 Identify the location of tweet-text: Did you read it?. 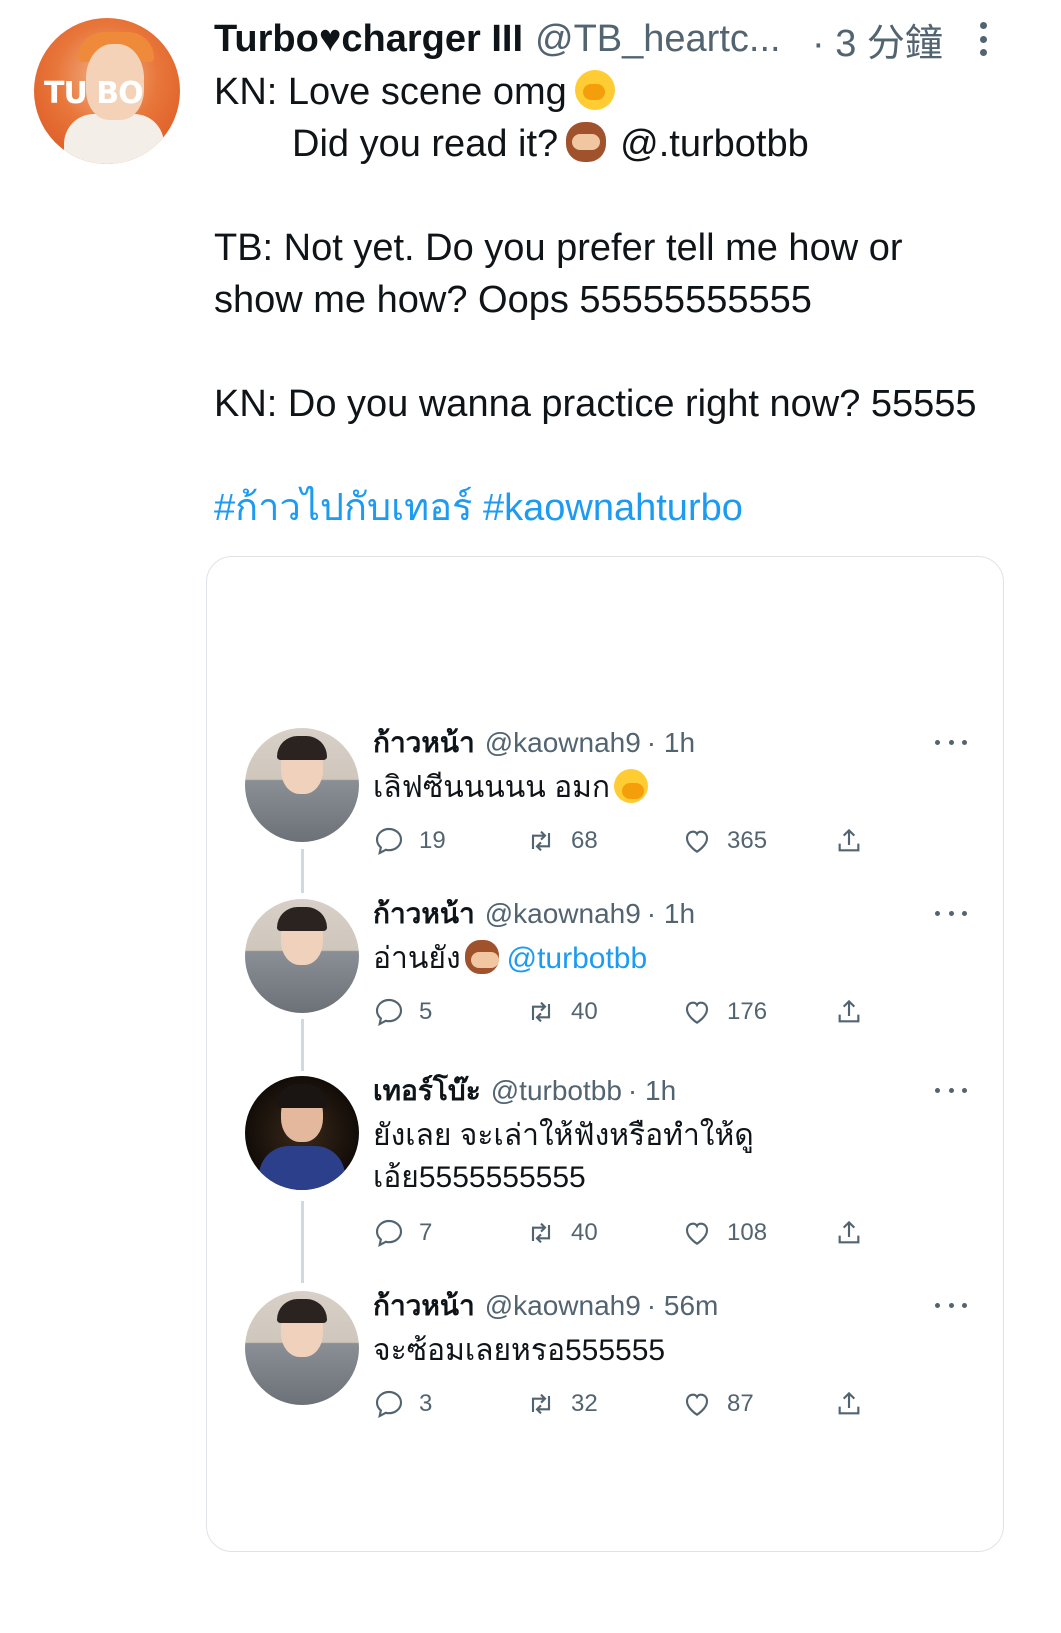
(425, 144).